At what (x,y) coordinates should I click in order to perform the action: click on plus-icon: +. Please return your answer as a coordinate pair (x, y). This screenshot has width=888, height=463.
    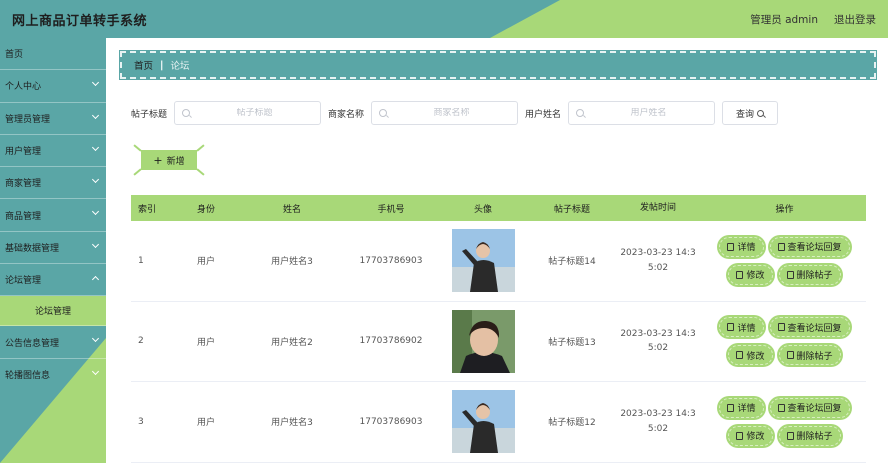
    Looking at the image, I should click on (158, 160).